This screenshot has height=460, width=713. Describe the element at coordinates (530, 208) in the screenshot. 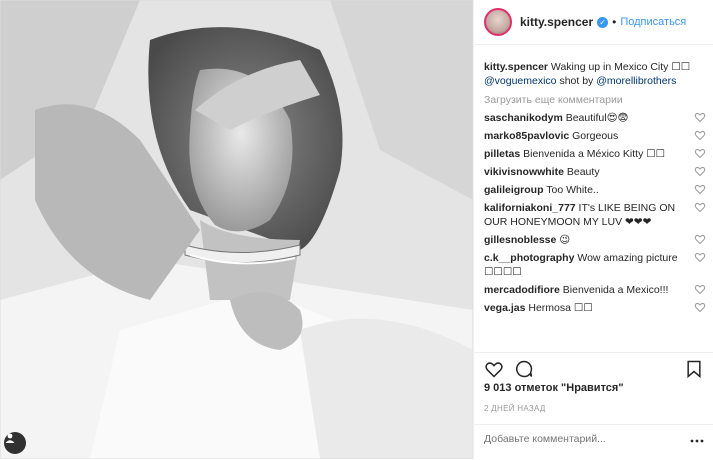

I see `comment-user: kalifornia­koni_777` at that location.